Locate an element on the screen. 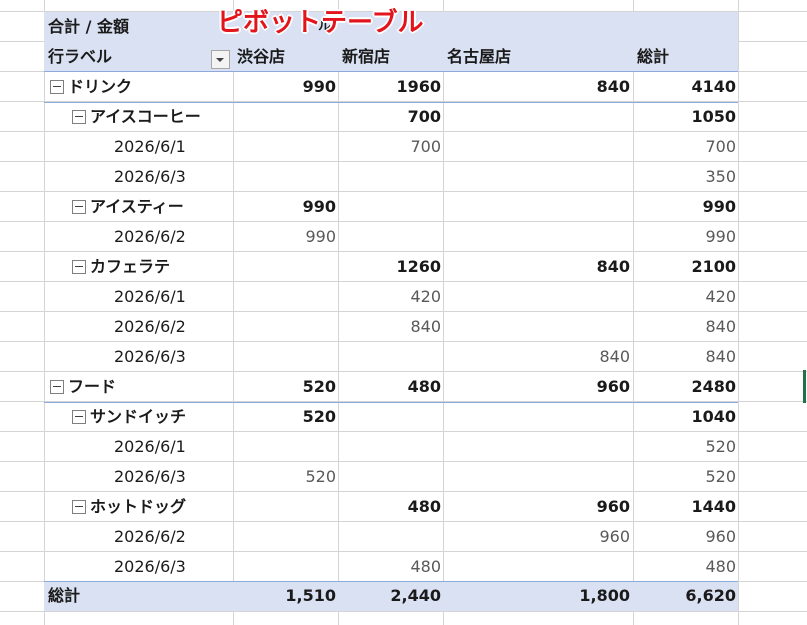 This screenshot has height=625, width=807. pivot-row: 2026/6/2 990 990 is located at coordinates (391, 237).